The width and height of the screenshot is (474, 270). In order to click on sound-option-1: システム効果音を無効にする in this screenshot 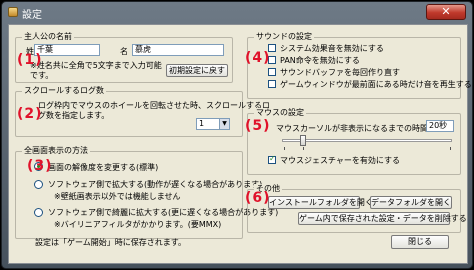, I will do `click(332, 48)`.